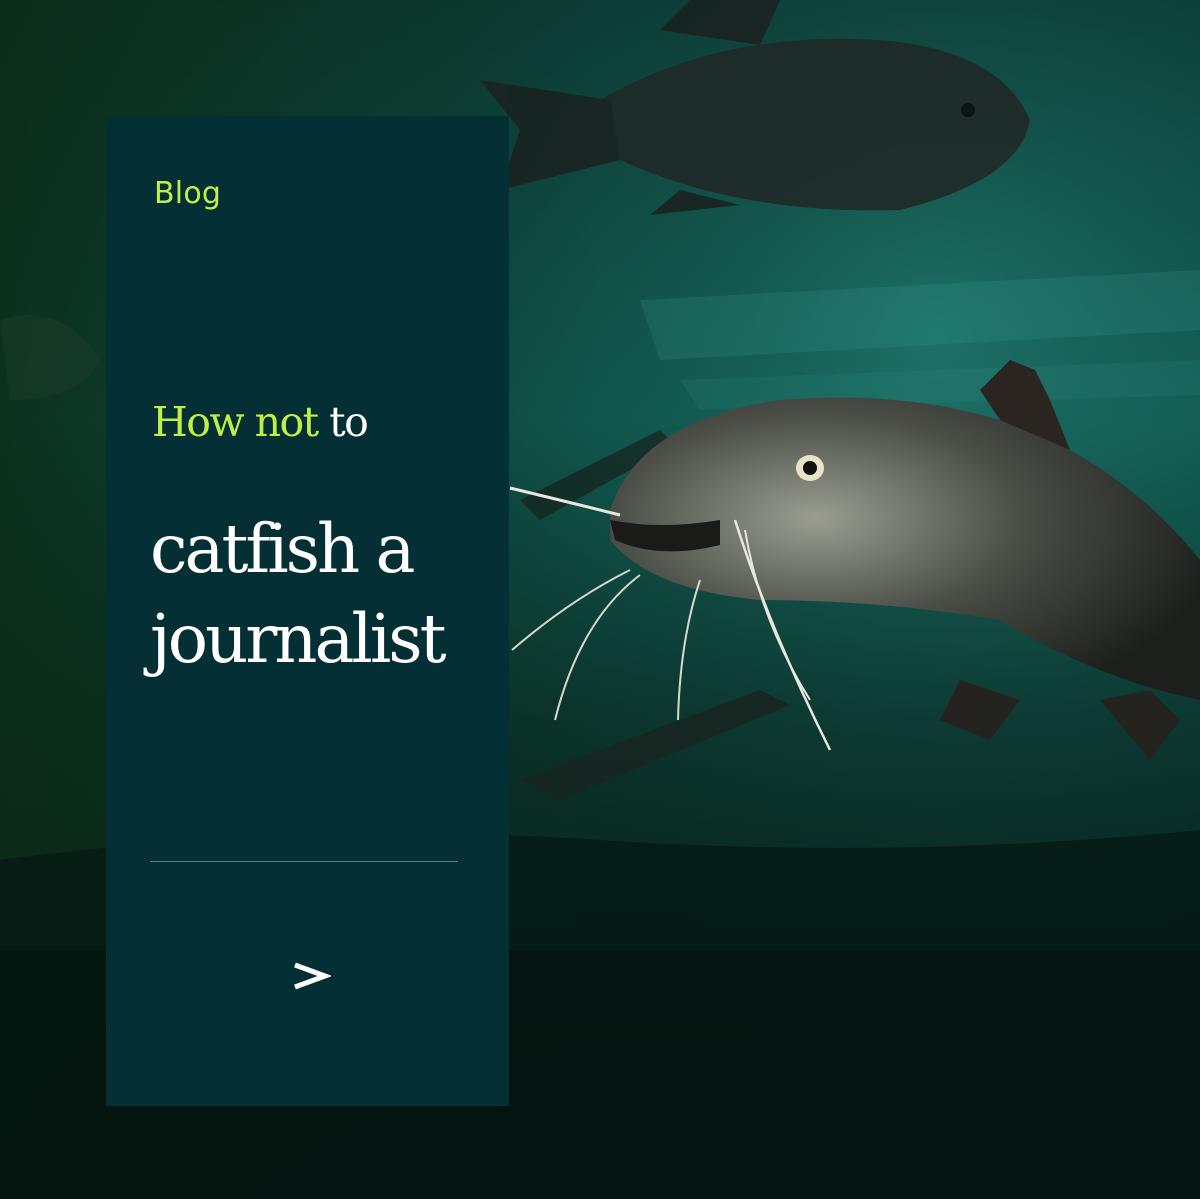 Image resolution: width=1200 pixels, height=1199 pixels. Describe the element at coordinates (304, 861) in the screenshot. I see `divider` at that location.